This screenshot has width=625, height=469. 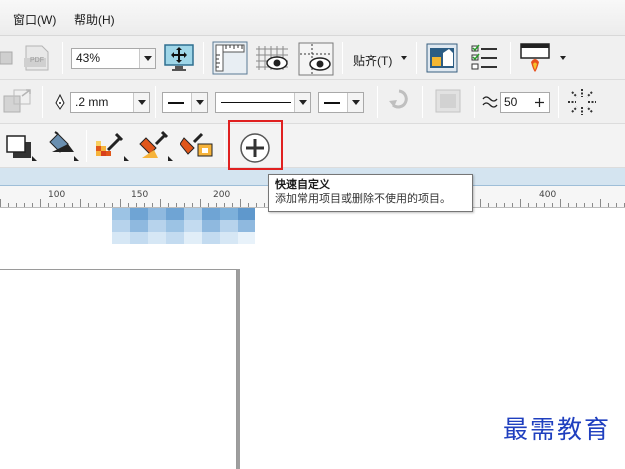 What do you see at coordinates (222, 195) in the screenshot?
I see `ruler-label: 200` at bounding box center [222, 195].